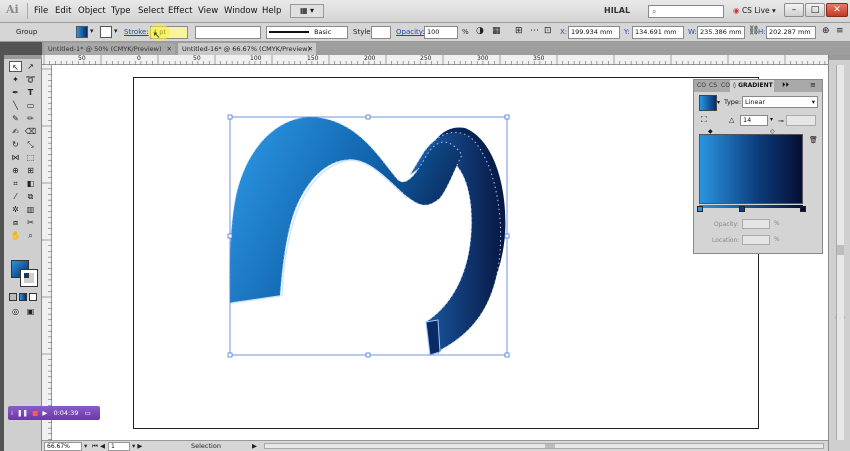 The width and height of the screenshot is (850, 451). What do you see at coordinates (803, 209) in the screenshot?
I see `color-stop-end` at bounding box center [803, 209].